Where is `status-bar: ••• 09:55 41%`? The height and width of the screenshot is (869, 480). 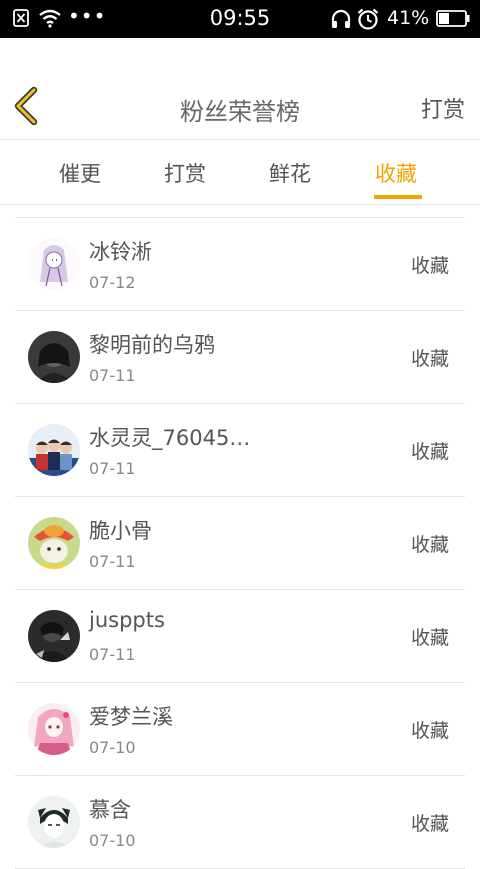
status-bar: ••• 09:55 41% is located at coordinates (240, 19).